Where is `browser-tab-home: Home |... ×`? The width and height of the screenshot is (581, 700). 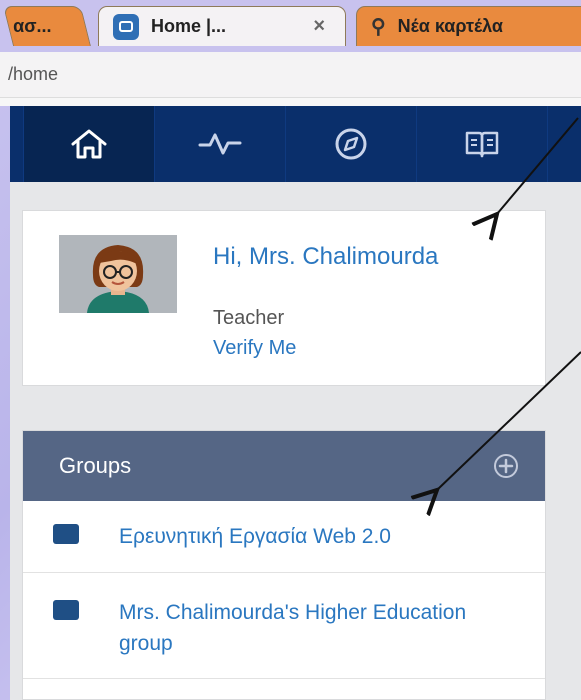
browser-tab-home: Home |... × is located at coordinates (222, 26).